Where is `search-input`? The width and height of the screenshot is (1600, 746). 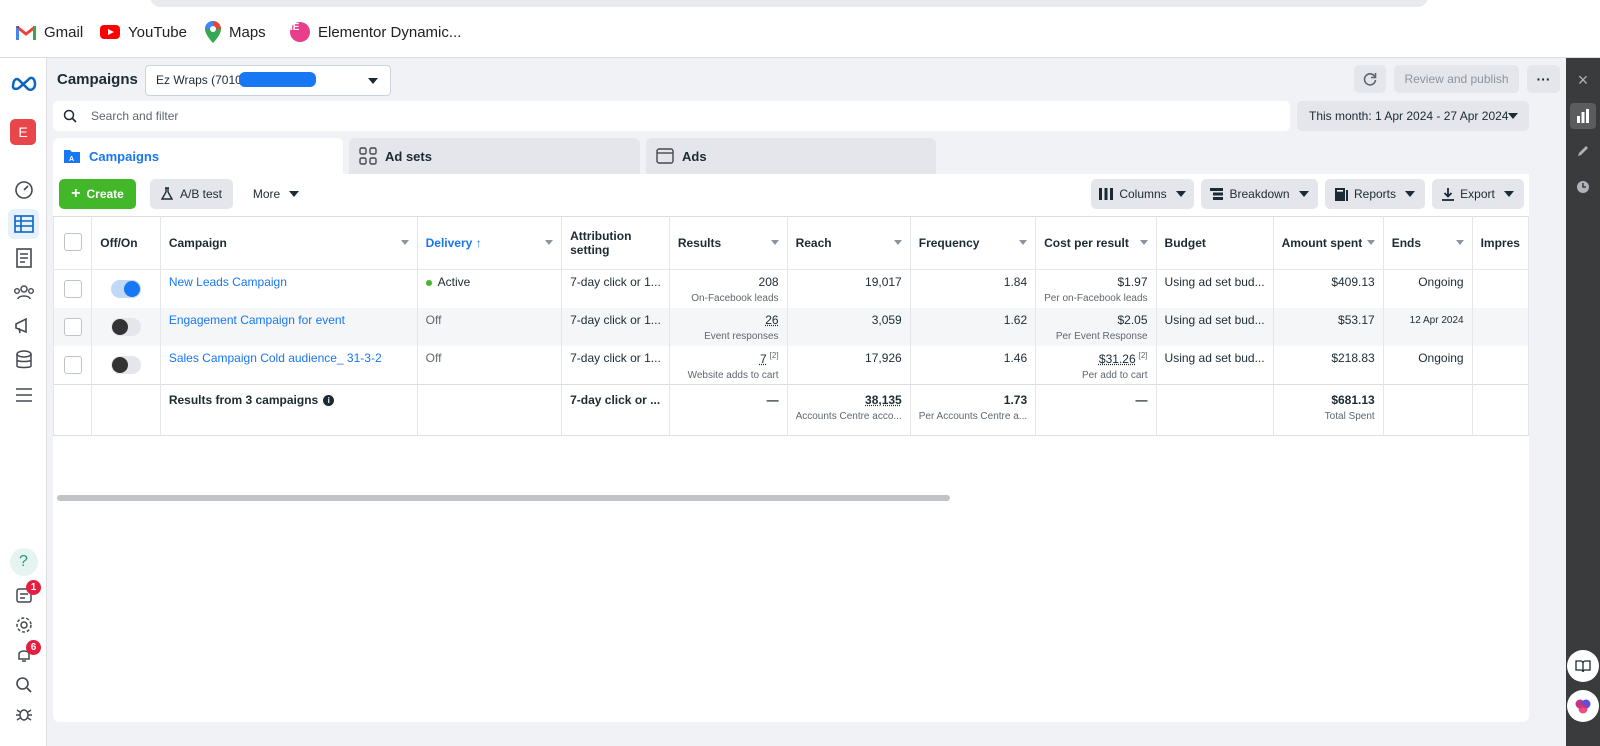
search-input is located at coordinates (491, 116).